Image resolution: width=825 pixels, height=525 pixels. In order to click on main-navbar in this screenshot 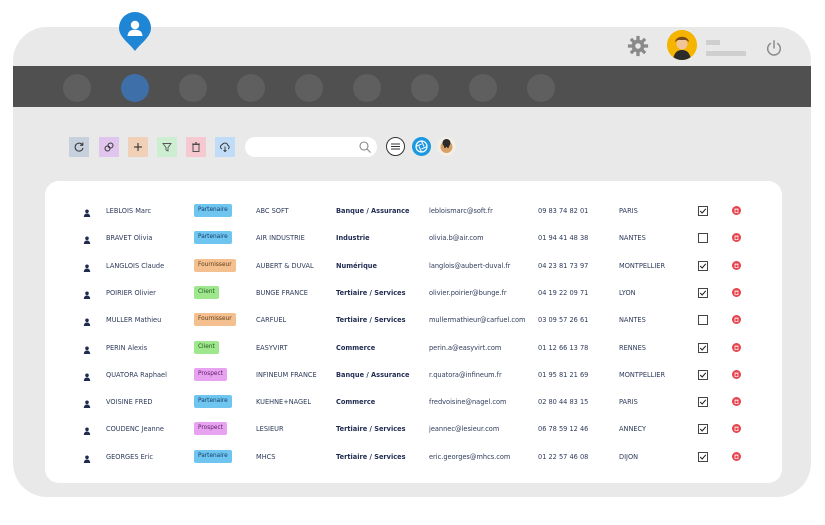, I will do `click(412, 86)`.